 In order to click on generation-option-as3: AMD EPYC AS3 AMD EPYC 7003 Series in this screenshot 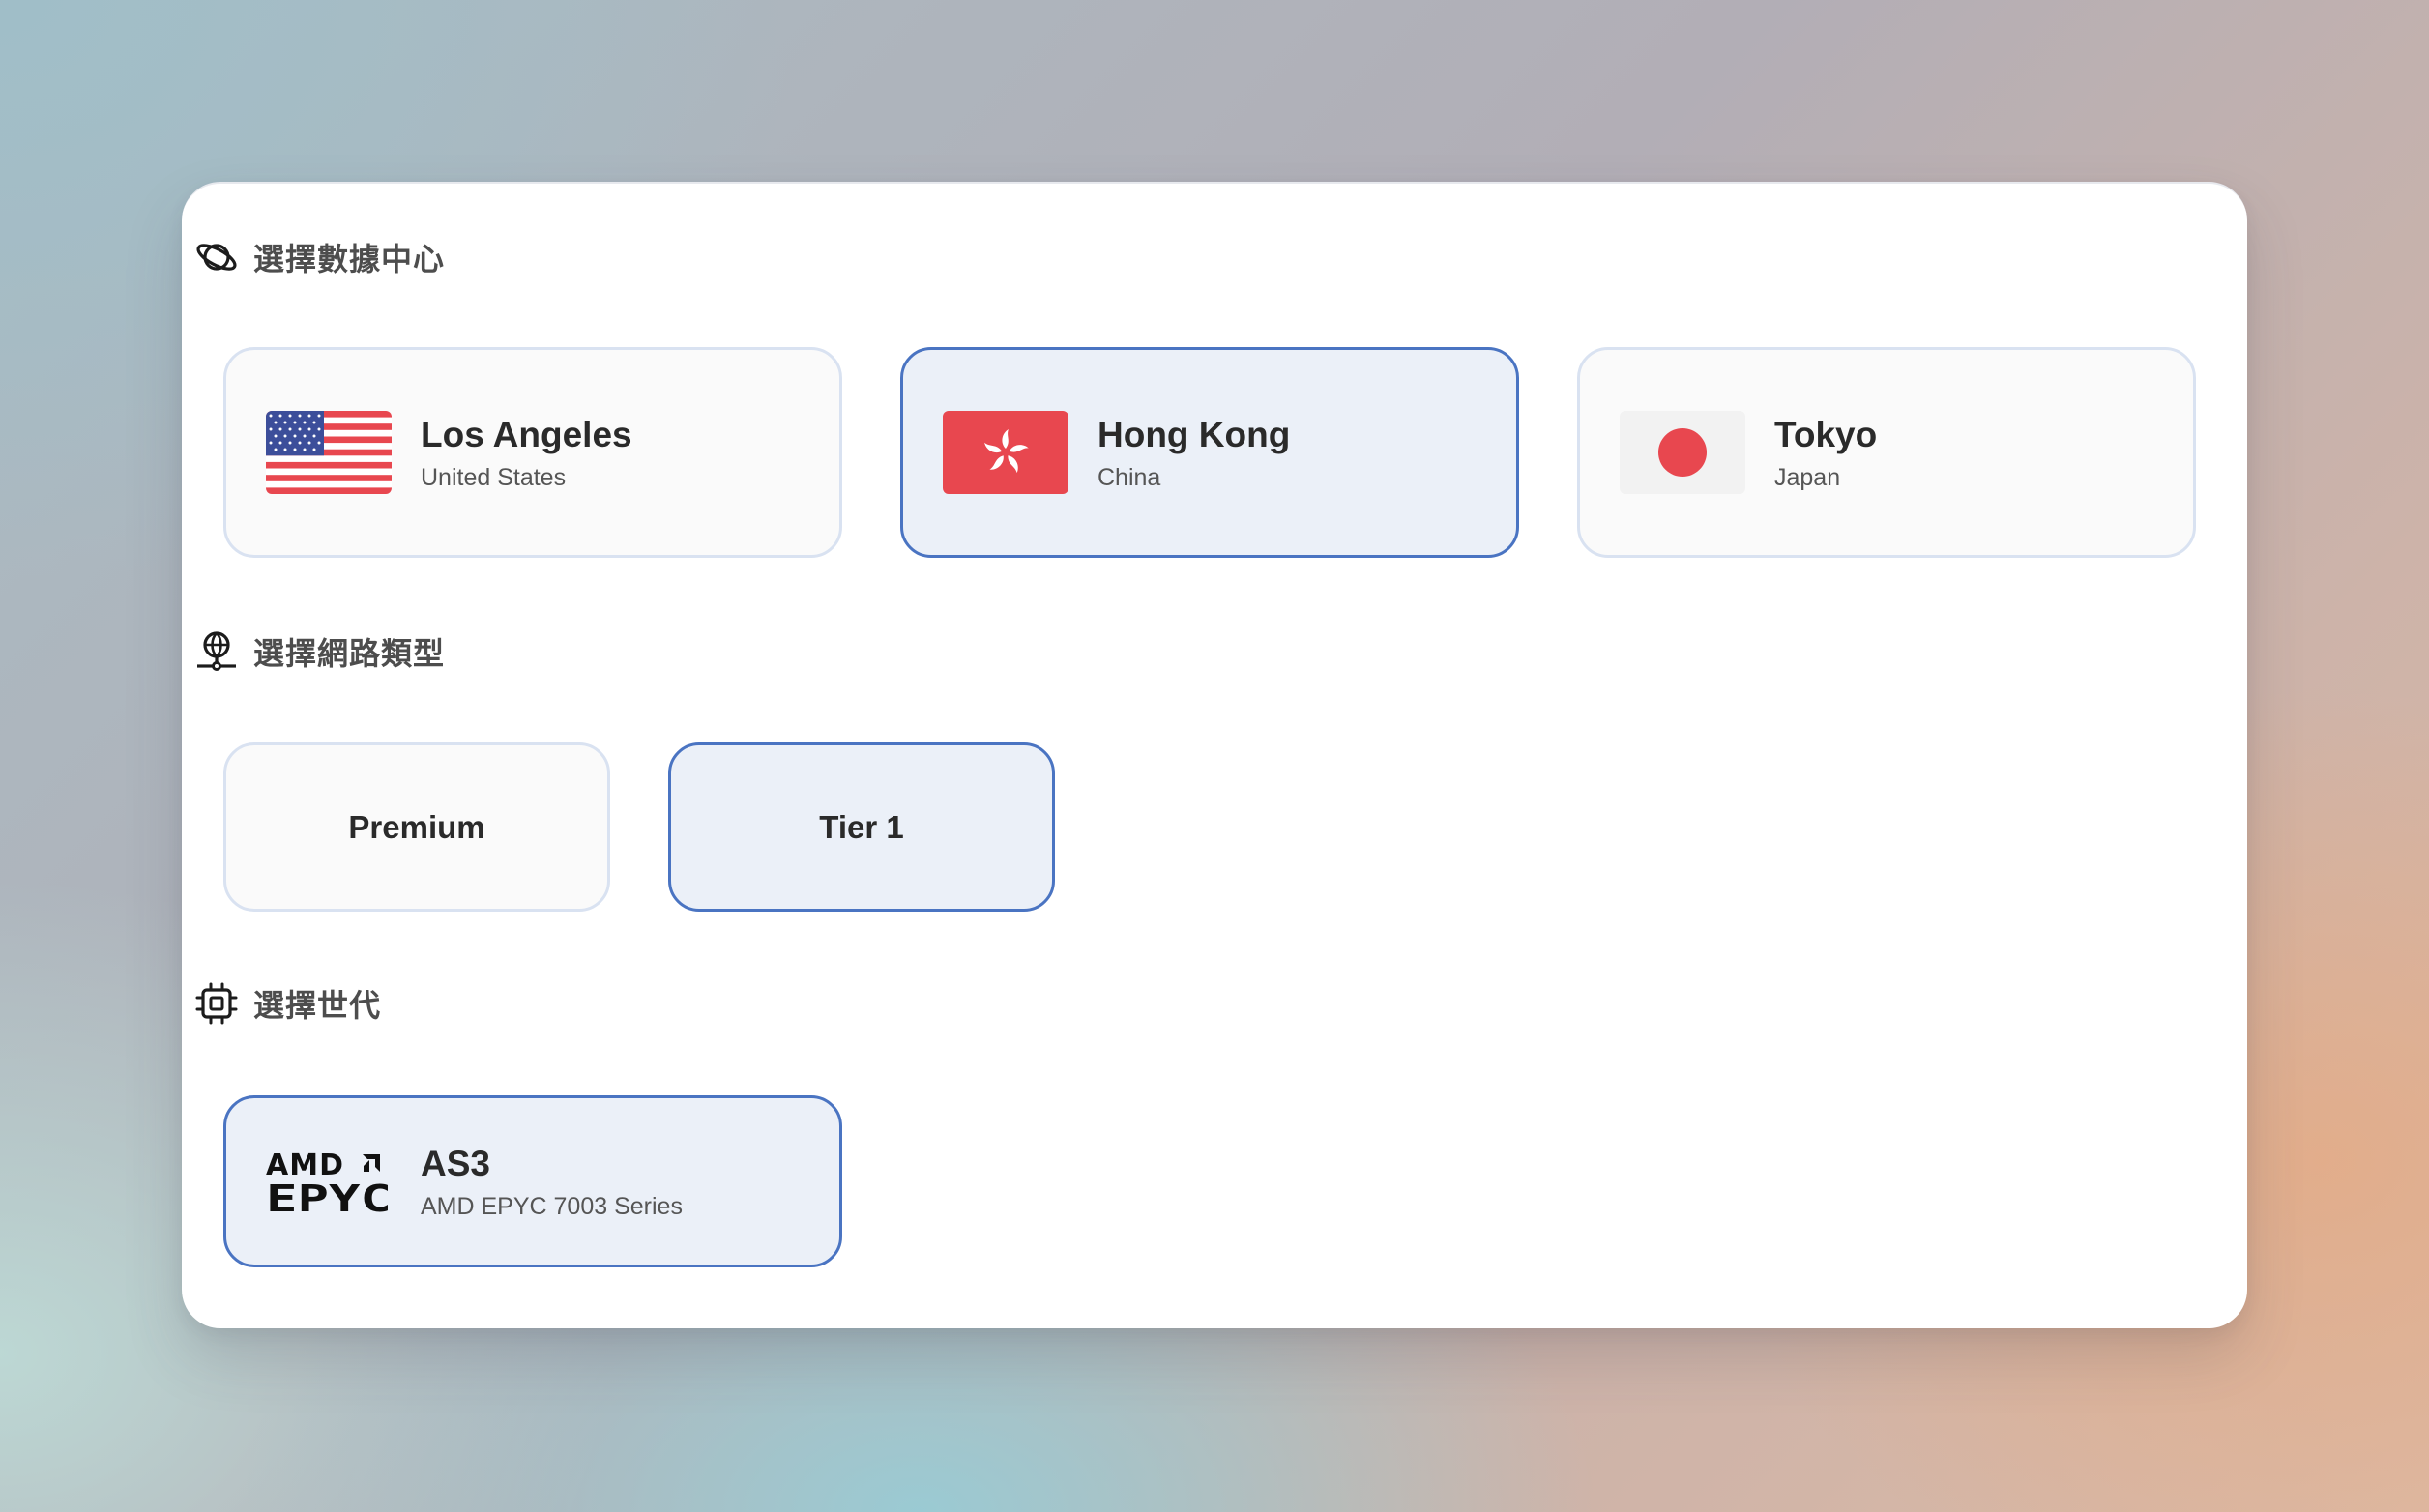, I will do `click(532, 1181)`.